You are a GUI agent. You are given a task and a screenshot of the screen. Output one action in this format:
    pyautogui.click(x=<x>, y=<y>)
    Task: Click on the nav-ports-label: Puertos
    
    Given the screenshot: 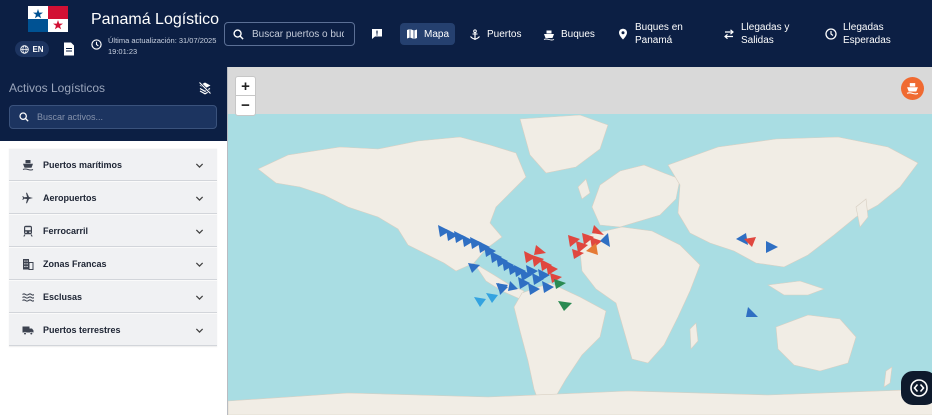 What is the action you would take?
    pyautogui.click(x=504, y=34)
    